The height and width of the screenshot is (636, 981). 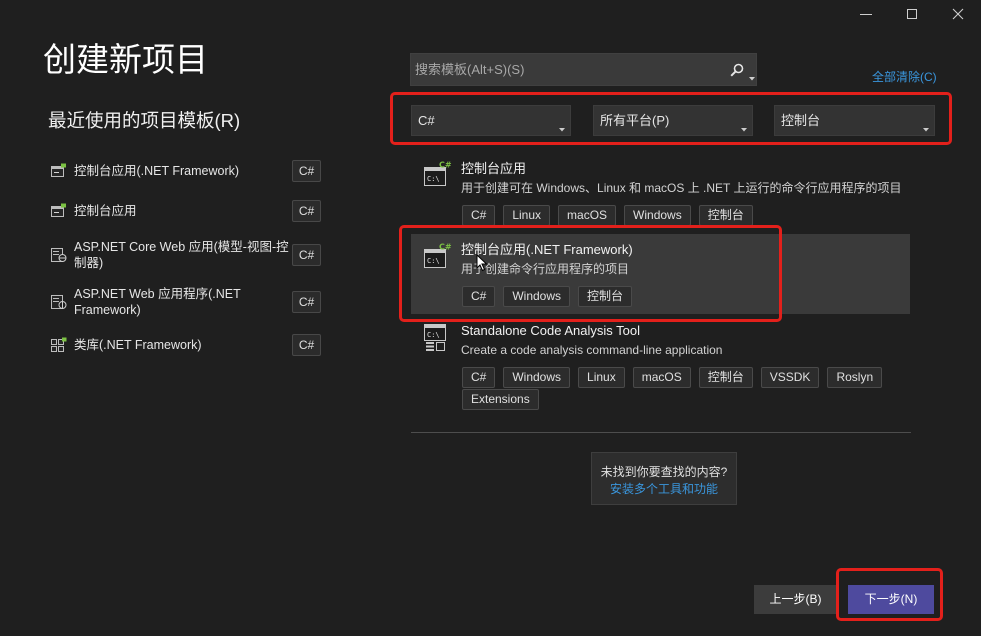 I want to click on recent-template-name-line: Framework), so click(x=107, y=310).